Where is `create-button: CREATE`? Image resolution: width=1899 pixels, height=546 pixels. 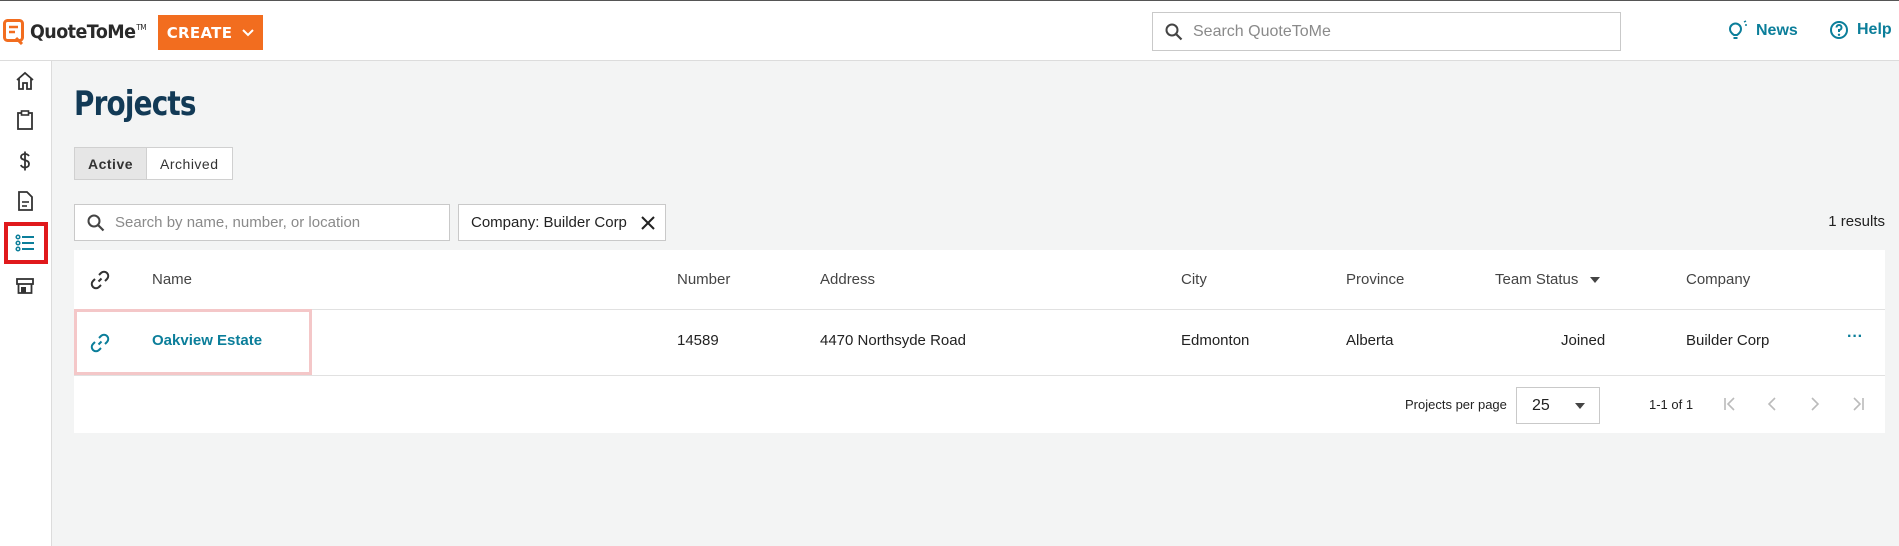
create-button: CREATE is located at coordinates (210, 32).